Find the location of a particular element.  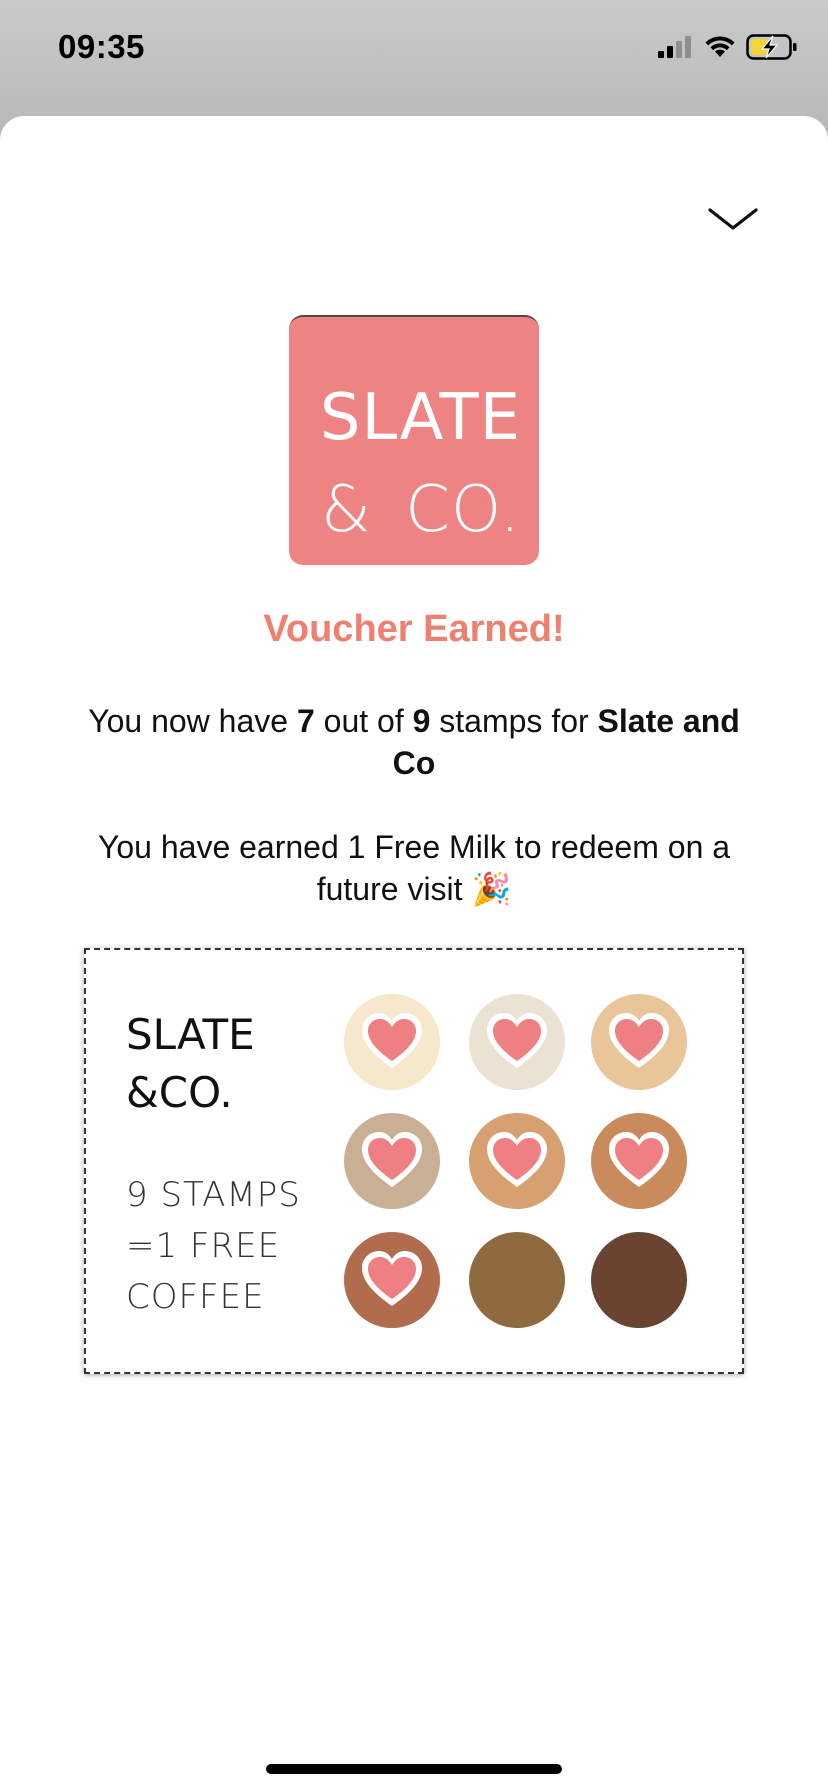

stamps-current: 7 is located at coordinates (305, 721).